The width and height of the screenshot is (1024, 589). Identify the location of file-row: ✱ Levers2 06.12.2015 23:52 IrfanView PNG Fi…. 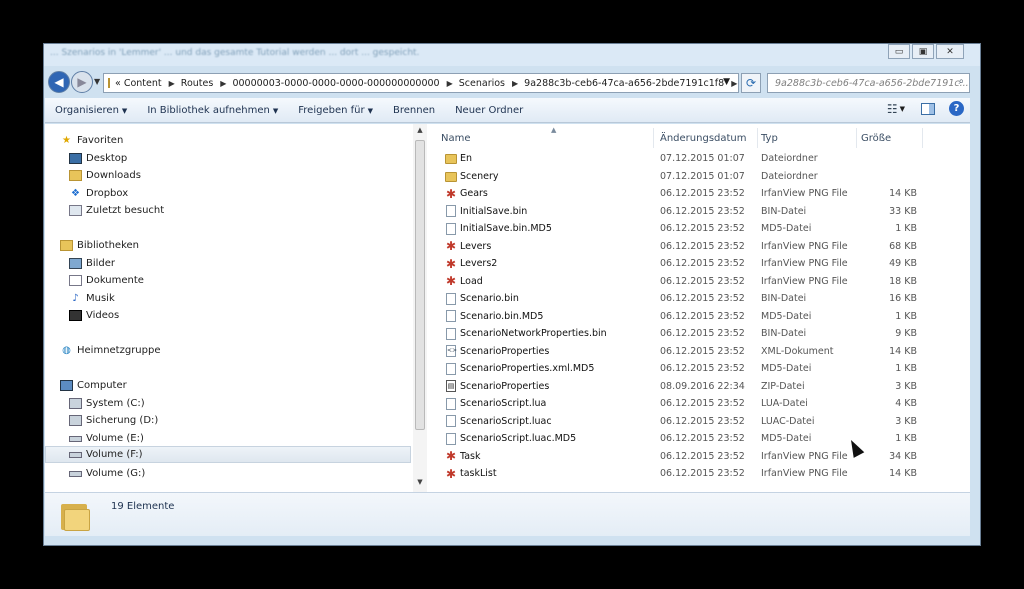
(701, 263).